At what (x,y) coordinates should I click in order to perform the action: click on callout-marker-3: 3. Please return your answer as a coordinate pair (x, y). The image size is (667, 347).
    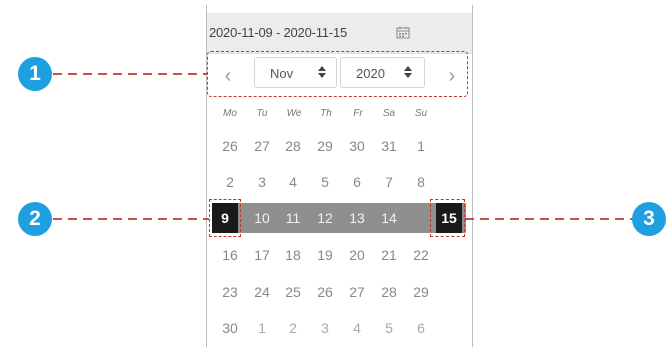
    Looking at the image, I should click on (649, 219).